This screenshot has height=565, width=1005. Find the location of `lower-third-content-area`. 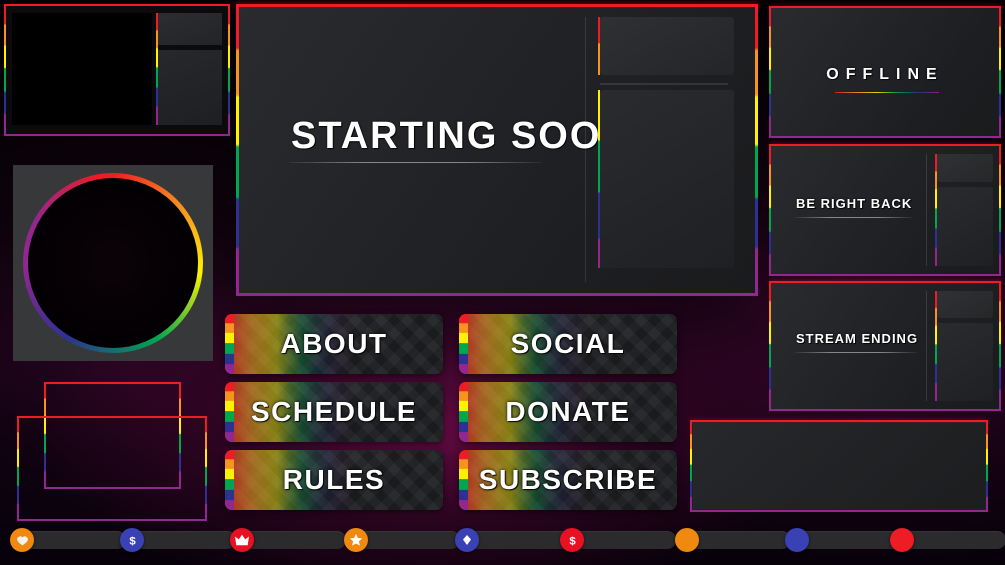

lower-third-content-area is located at coordinates (839, 466).